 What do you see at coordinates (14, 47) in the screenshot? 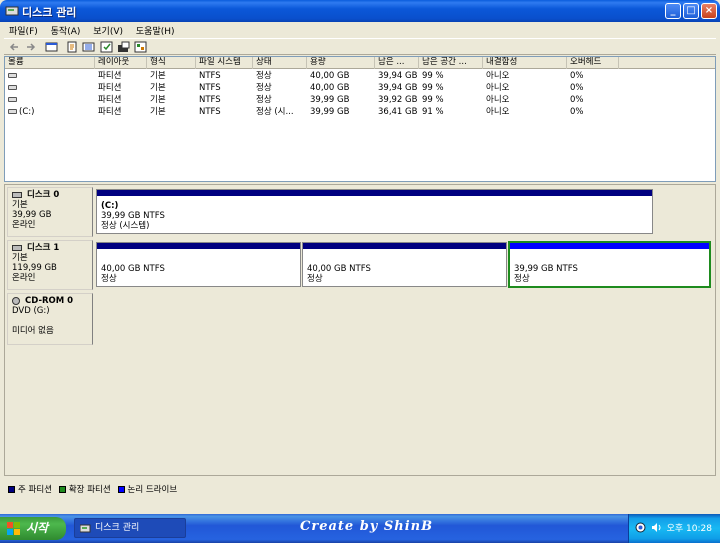
I see `back-icon` at bounding box center [14, 47].